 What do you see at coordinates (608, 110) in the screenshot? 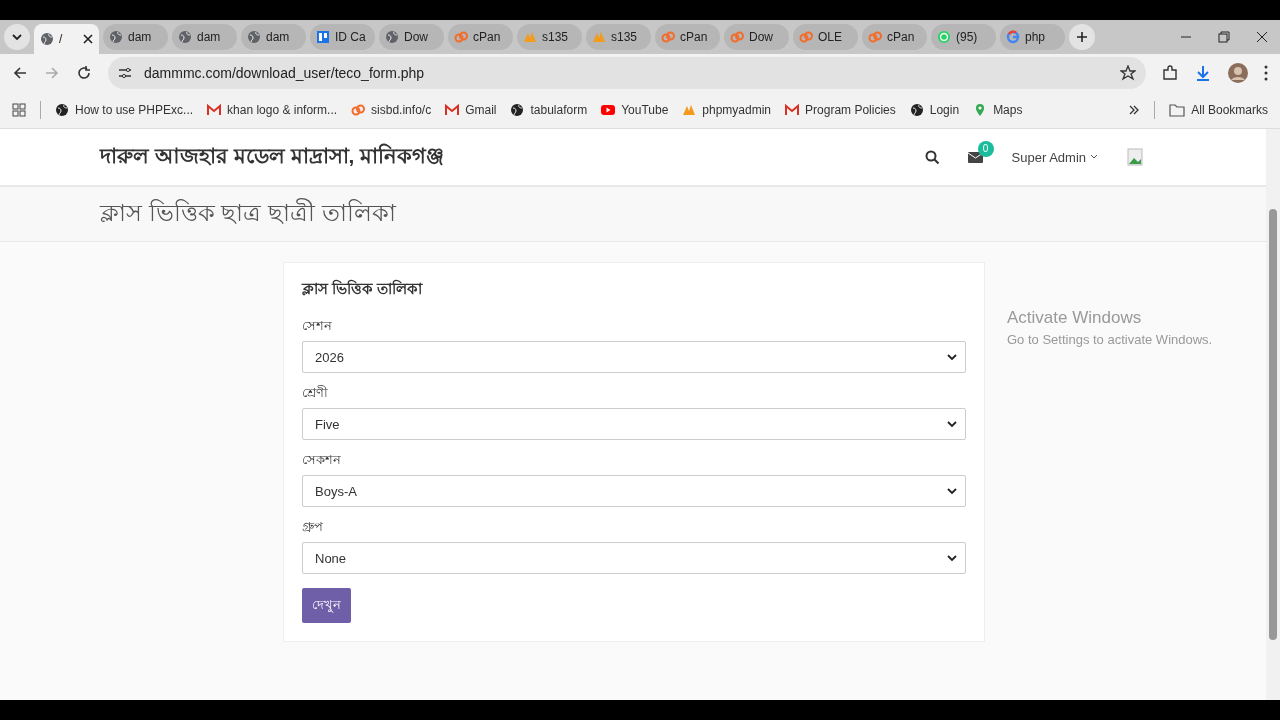
I see `play-icon` at bounding box center [608, 110].